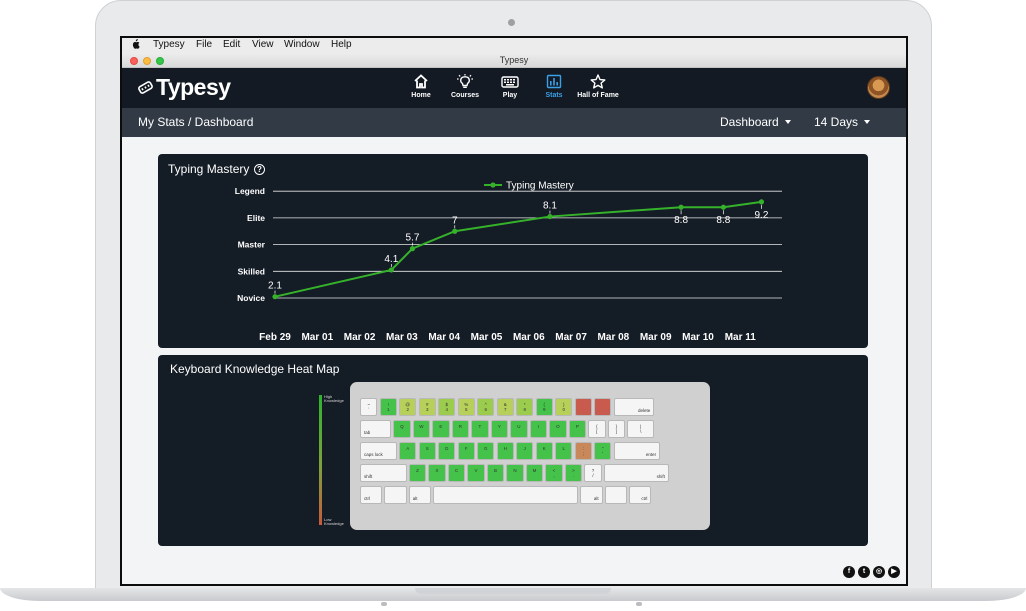 The image size is (1026, 611). I want to click on x-tick-label: Mar 07, so click(571, 337).